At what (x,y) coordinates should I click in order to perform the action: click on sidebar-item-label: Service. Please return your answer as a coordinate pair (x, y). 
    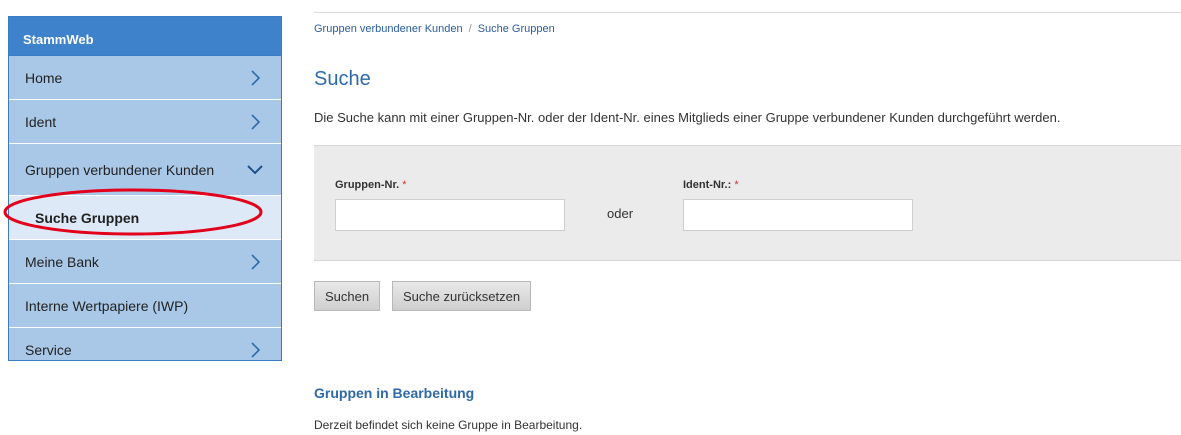
    Looking at the image, I should click on (48, 350).